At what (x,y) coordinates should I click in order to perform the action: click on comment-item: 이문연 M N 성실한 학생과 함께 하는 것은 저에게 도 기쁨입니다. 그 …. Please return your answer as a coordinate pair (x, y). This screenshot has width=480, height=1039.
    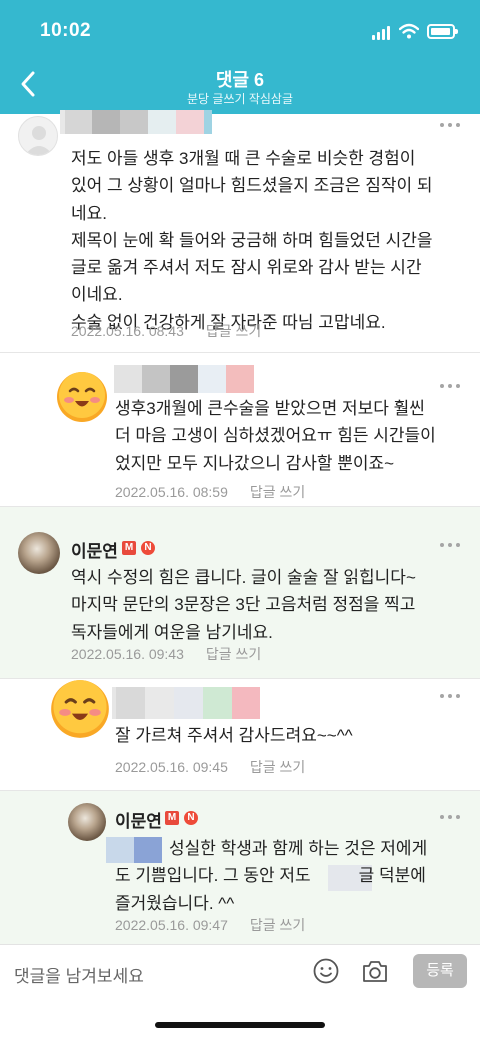
    Looking at the image, I should click on (240, 867).